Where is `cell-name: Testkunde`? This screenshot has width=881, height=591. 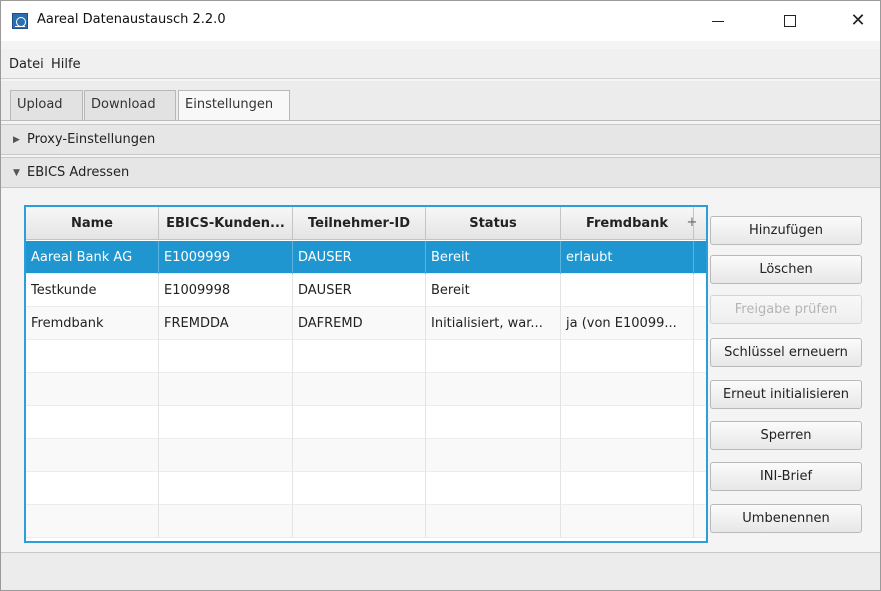
cell-name: Testkunde is located at coordinates (92, 290).